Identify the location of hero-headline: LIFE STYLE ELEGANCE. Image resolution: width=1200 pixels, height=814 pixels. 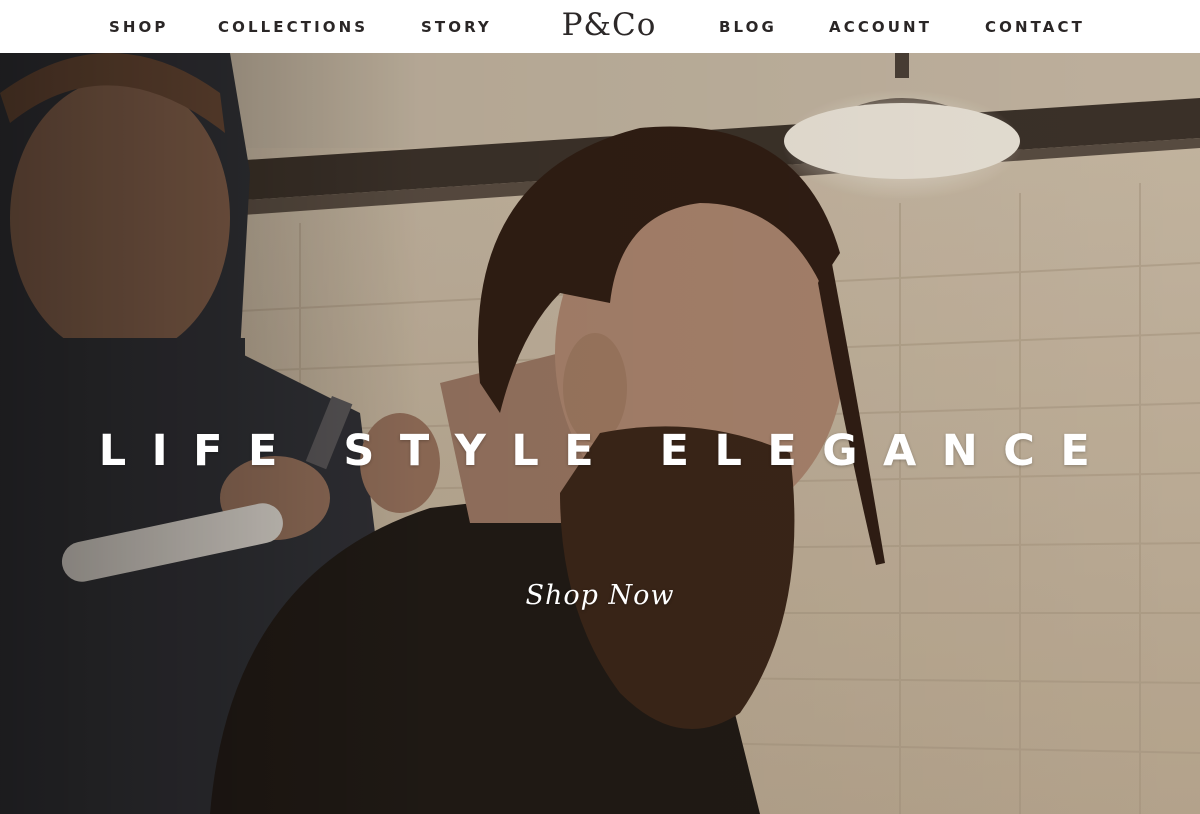
(607, 451).